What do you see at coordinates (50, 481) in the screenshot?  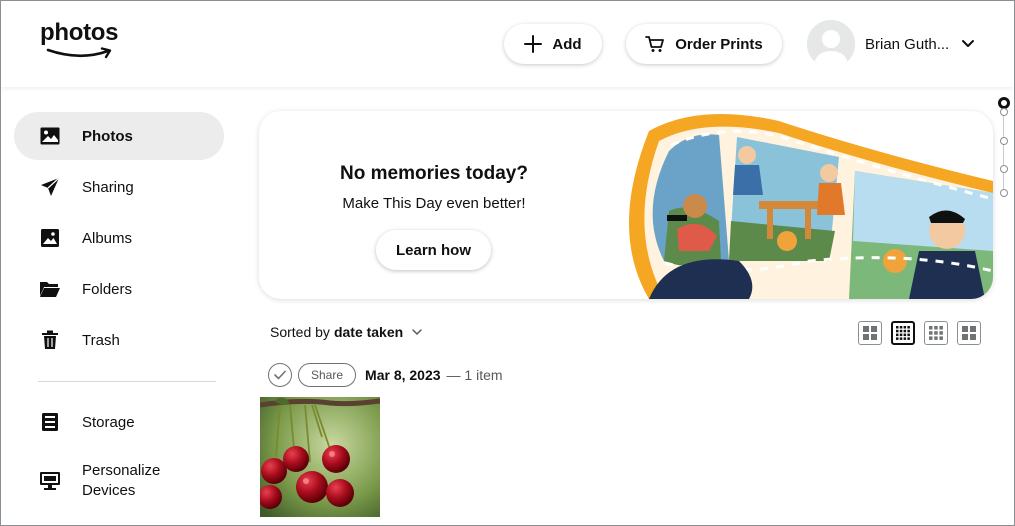 I see `monitor-icon` at bounding box center [50, 481].